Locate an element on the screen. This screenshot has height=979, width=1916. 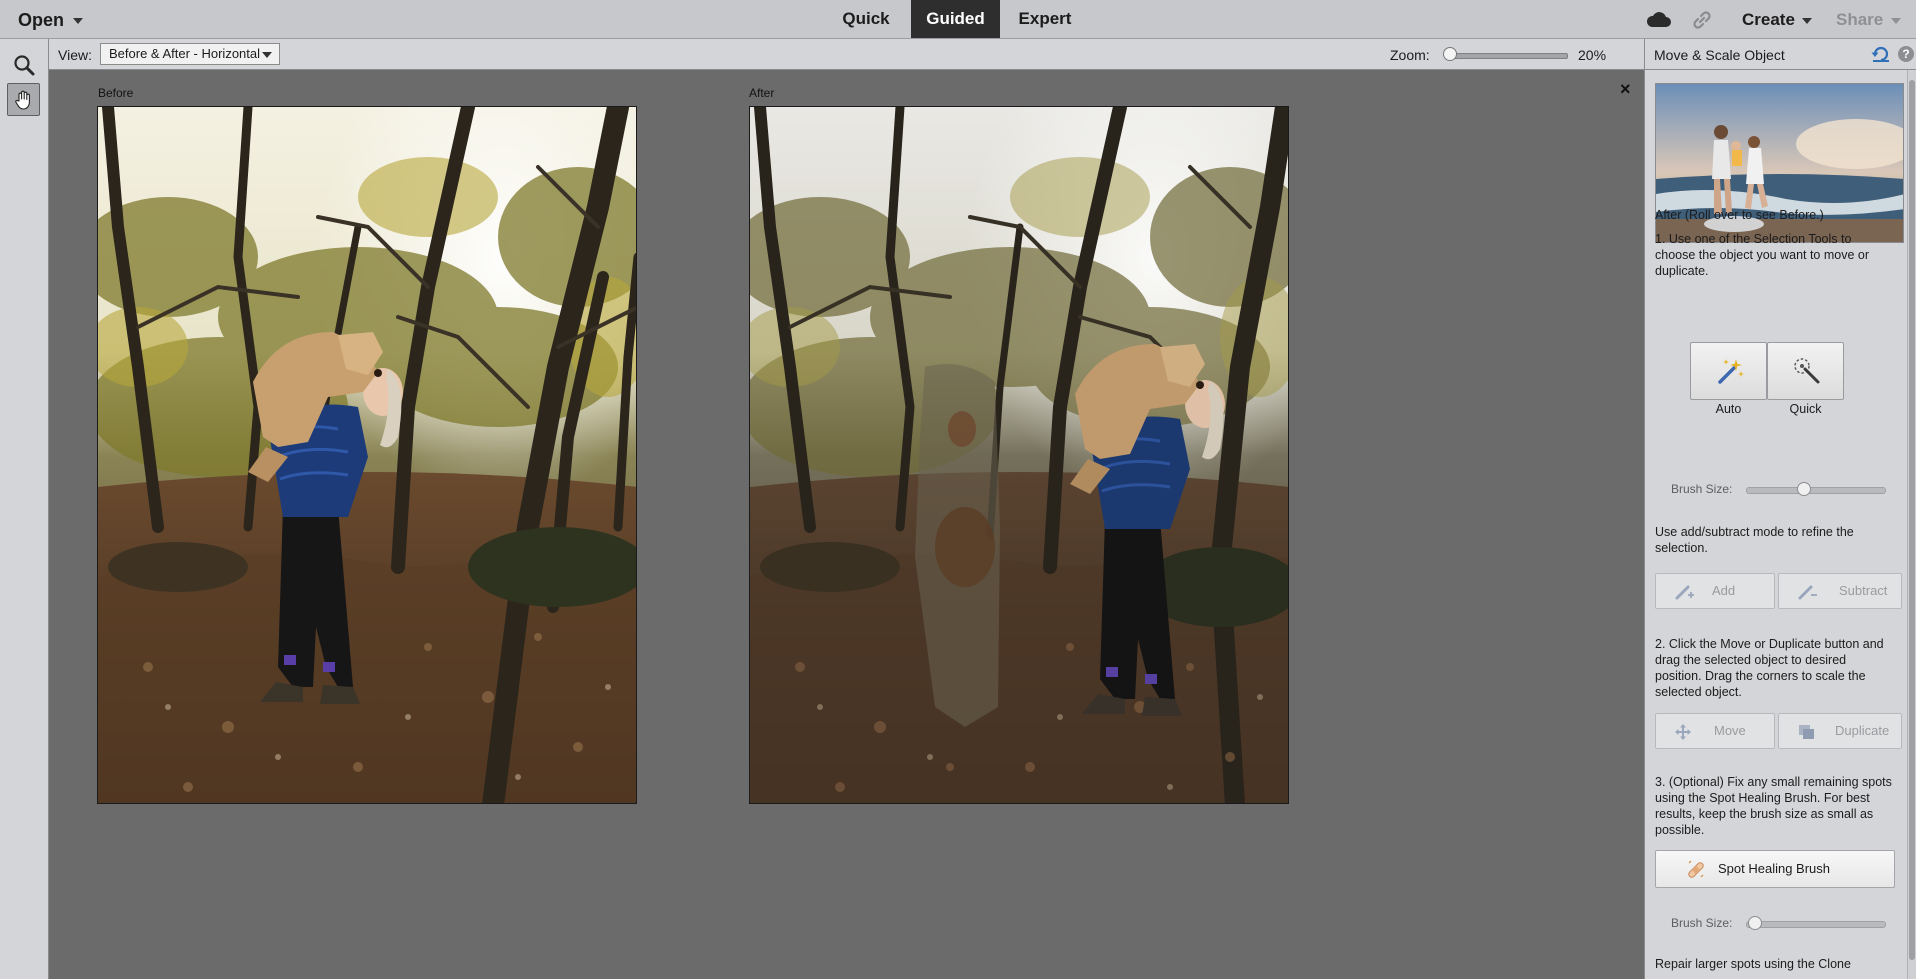
view-select: Before & After - Horizontal is located at coordinates (190, 54).